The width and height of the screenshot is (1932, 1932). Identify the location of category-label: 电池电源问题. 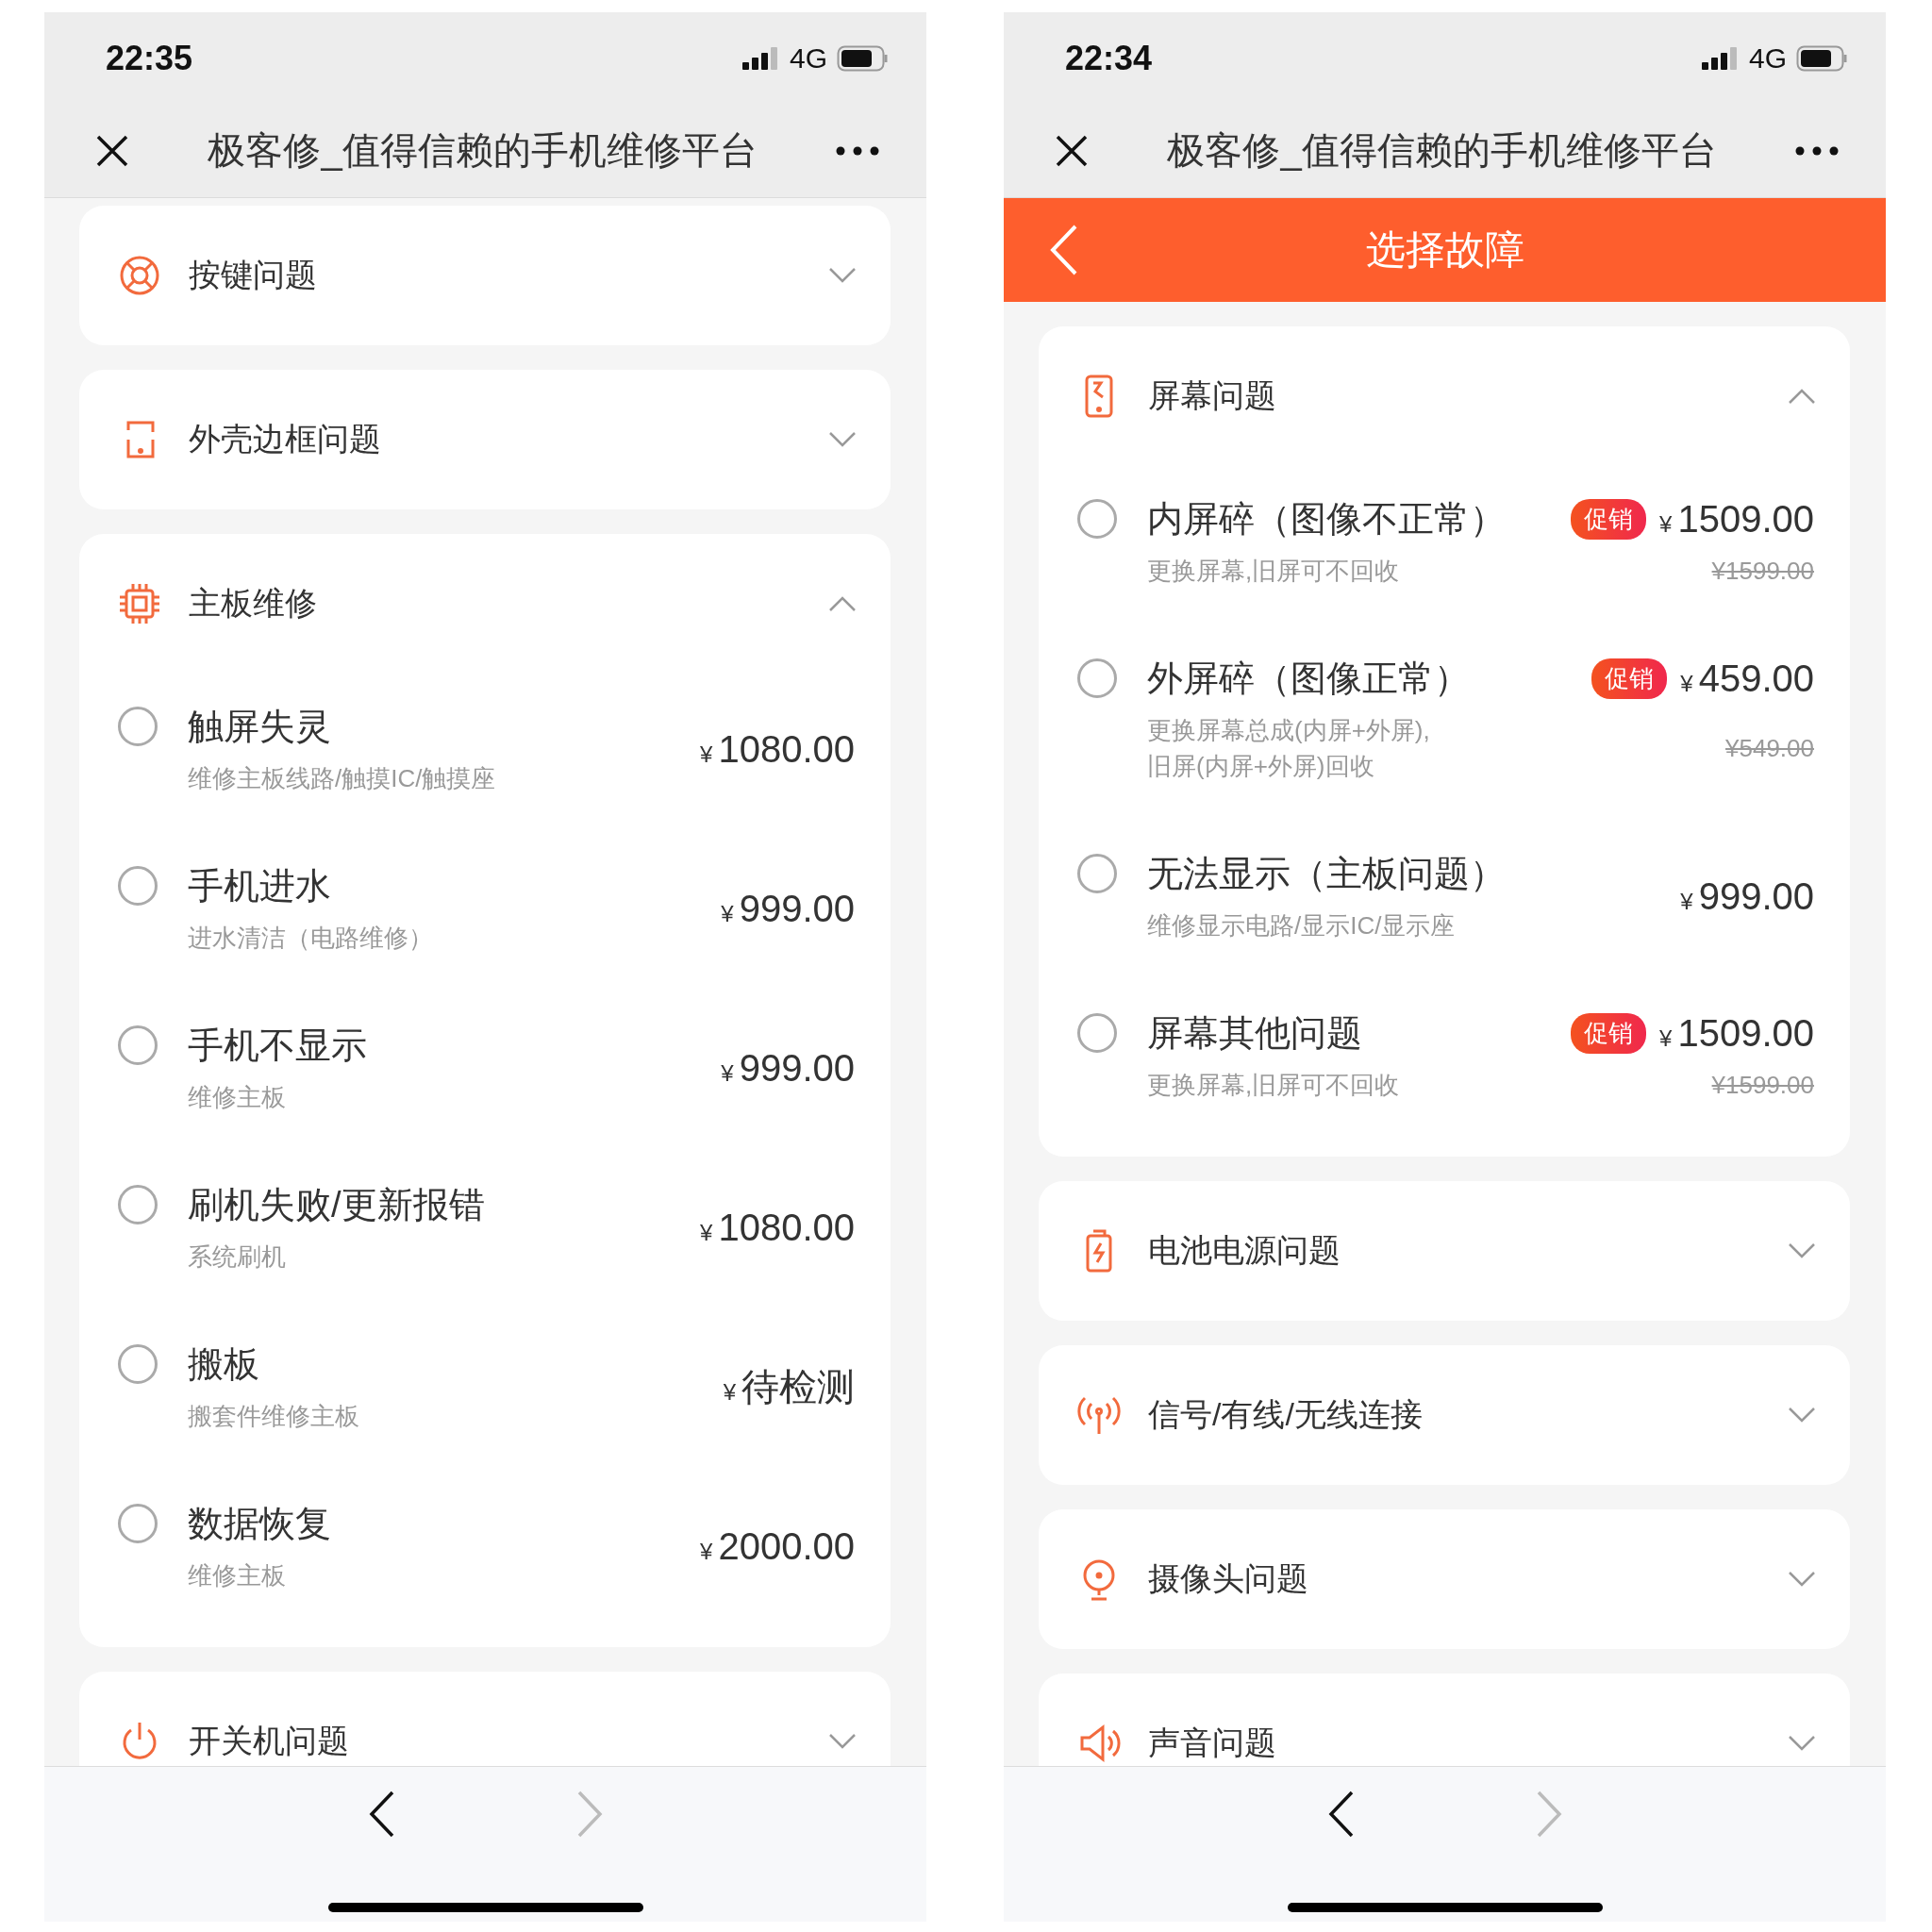
(1468, 1251).